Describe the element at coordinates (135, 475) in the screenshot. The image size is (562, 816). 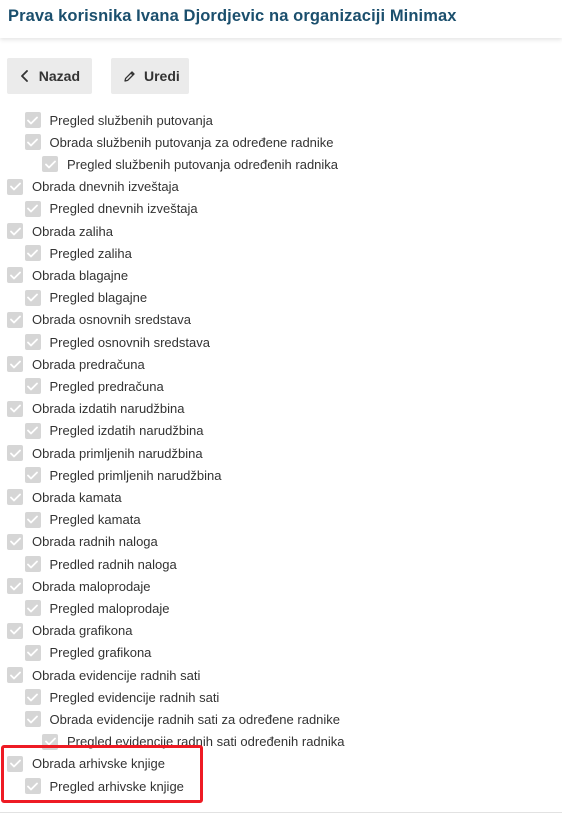
I see `permission-label: Pregled primljenih narudžbina` at that location.